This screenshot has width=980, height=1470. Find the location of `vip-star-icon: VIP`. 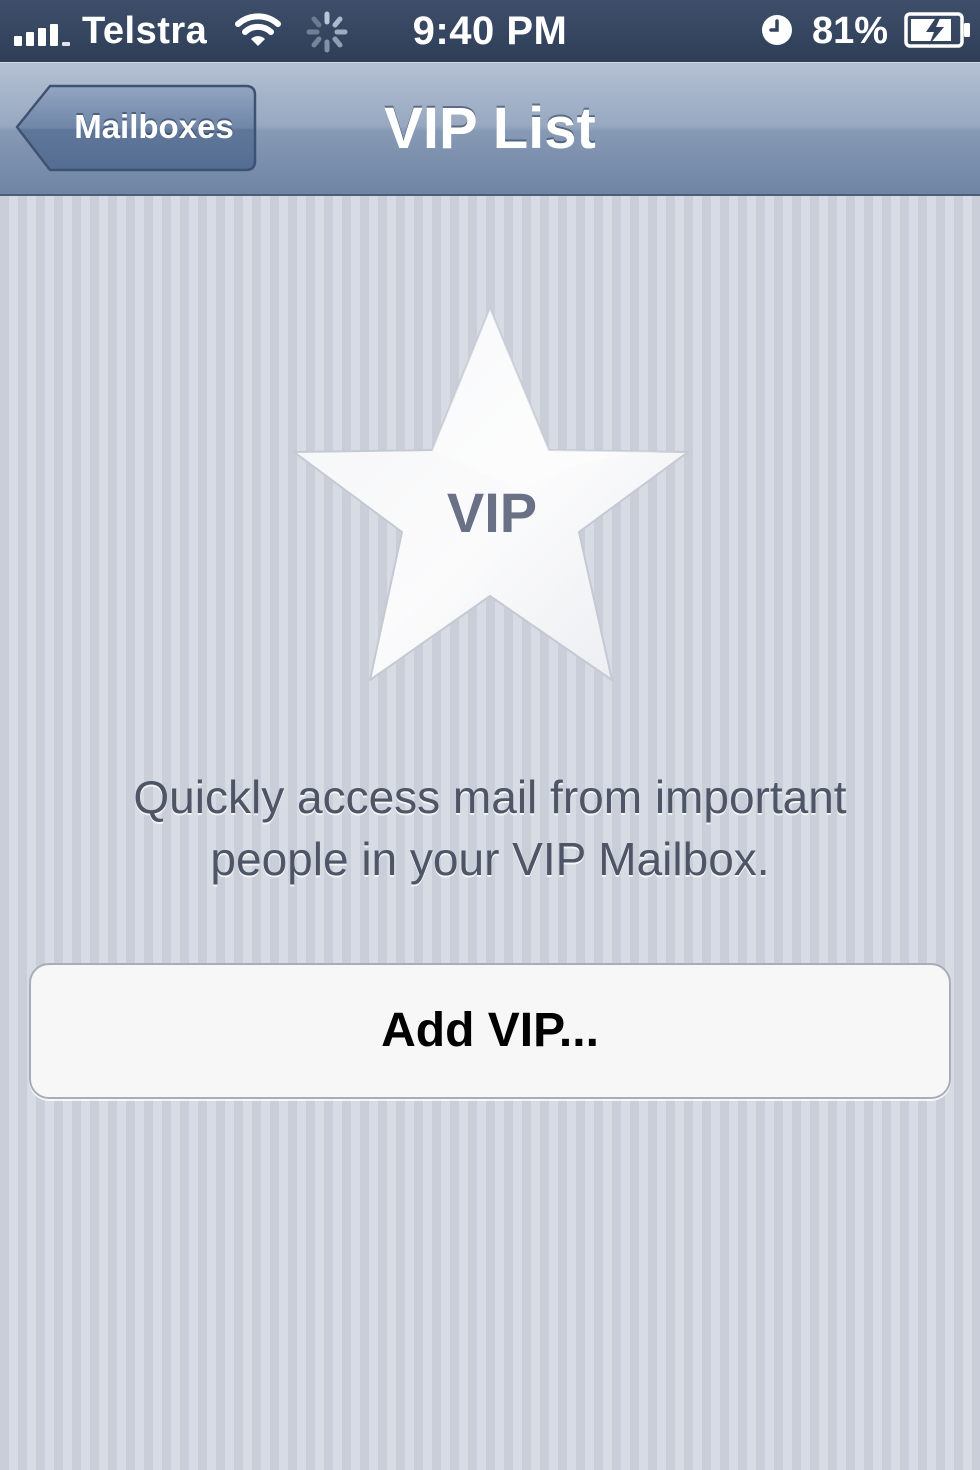

vip-star-icon: VIP is located at coordinates (491, 494).